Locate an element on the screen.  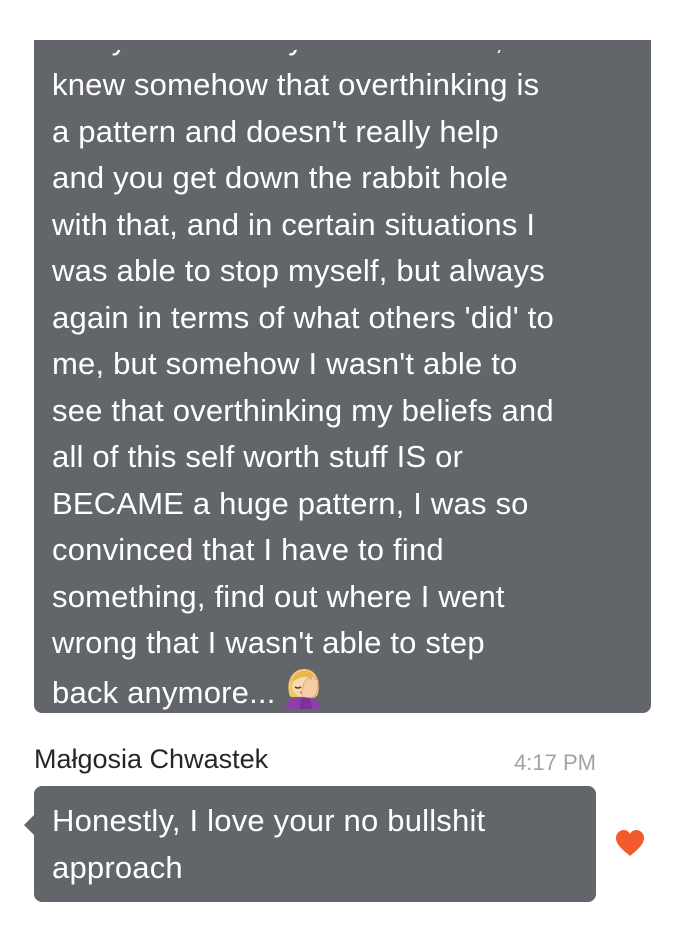
message-line: convinced that I have to find is located at coordinates (248, 549).